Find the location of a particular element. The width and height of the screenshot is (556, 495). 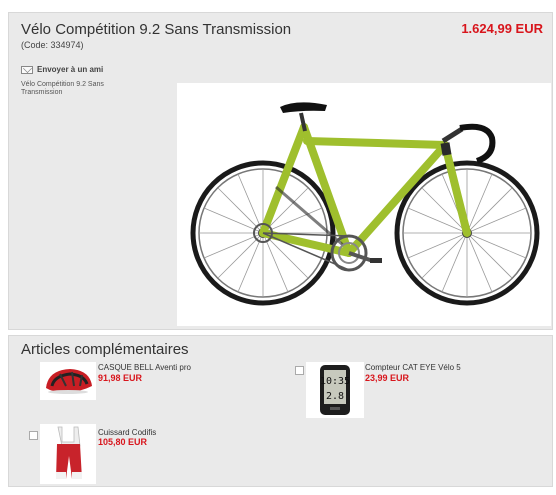

item-price: 91,98 EUR is located at coordinates (120, 378).